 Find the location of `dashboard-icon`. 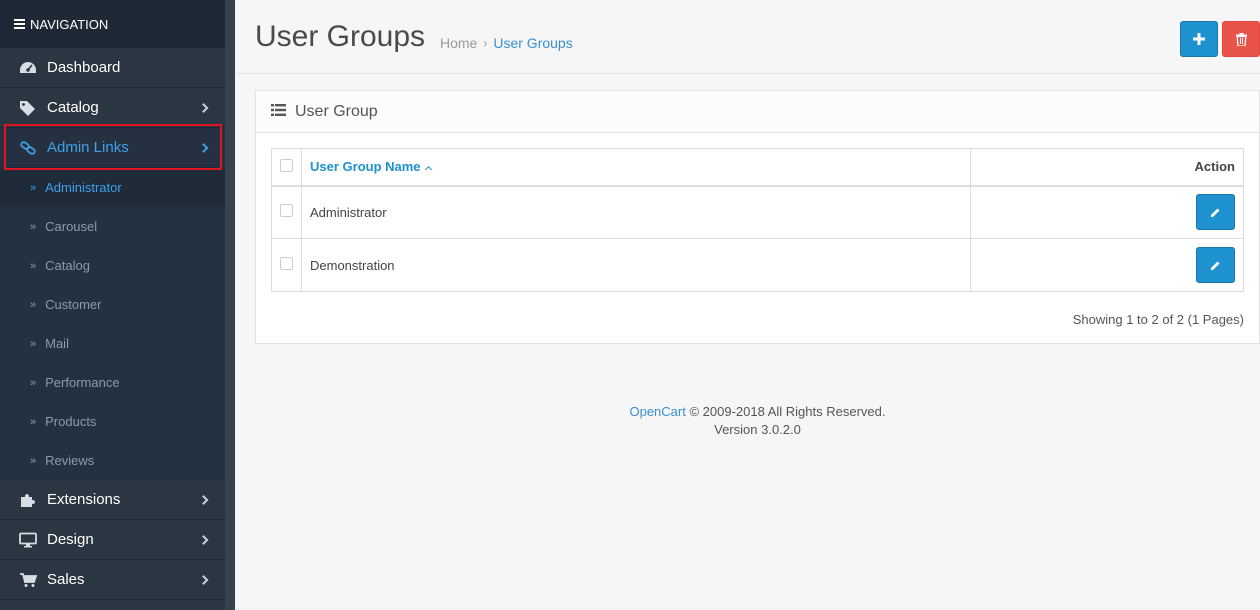

dashboard-icon is located at coordinates (28, 68).